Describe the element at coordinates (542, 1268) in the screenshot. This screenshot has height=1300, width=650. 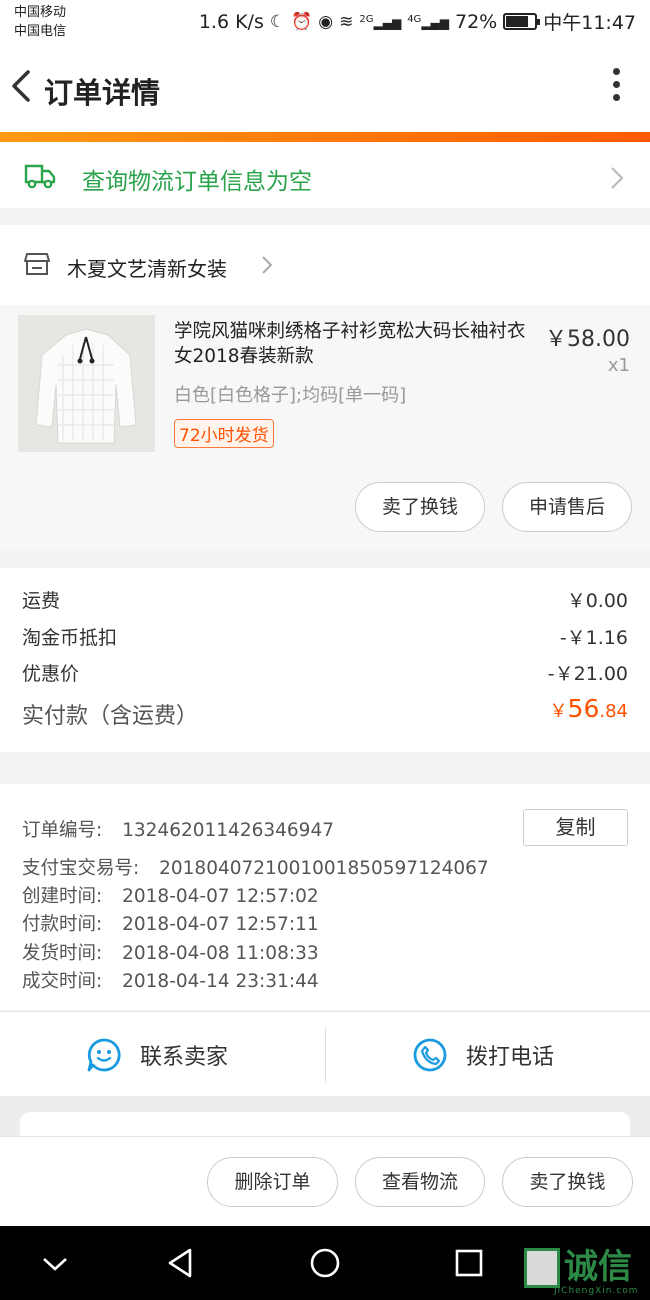
I see `watermark-logo` at that location.